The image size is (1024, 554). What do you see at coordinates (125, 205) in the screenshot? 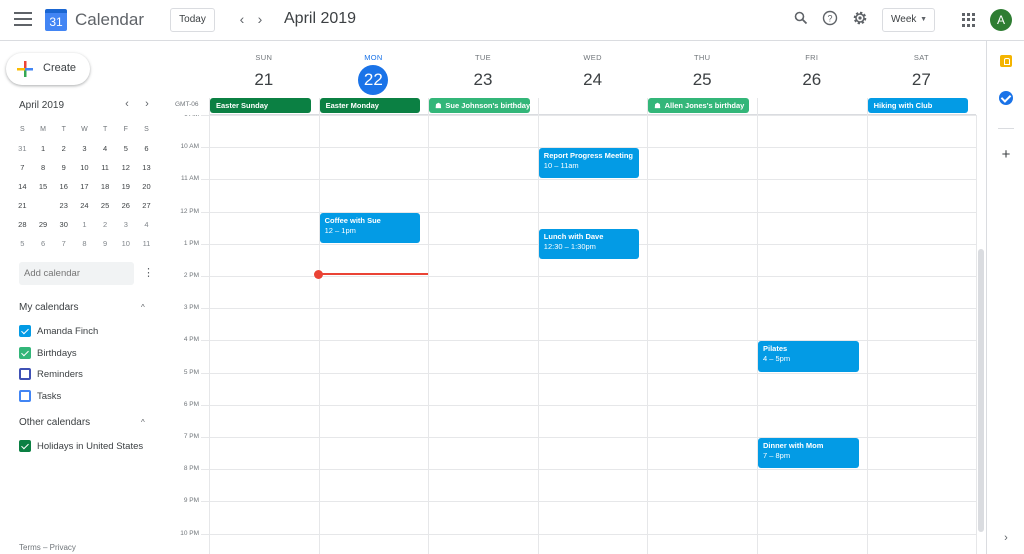
I see `mini-calendar-day: 26` at bounding box center [125, 205].